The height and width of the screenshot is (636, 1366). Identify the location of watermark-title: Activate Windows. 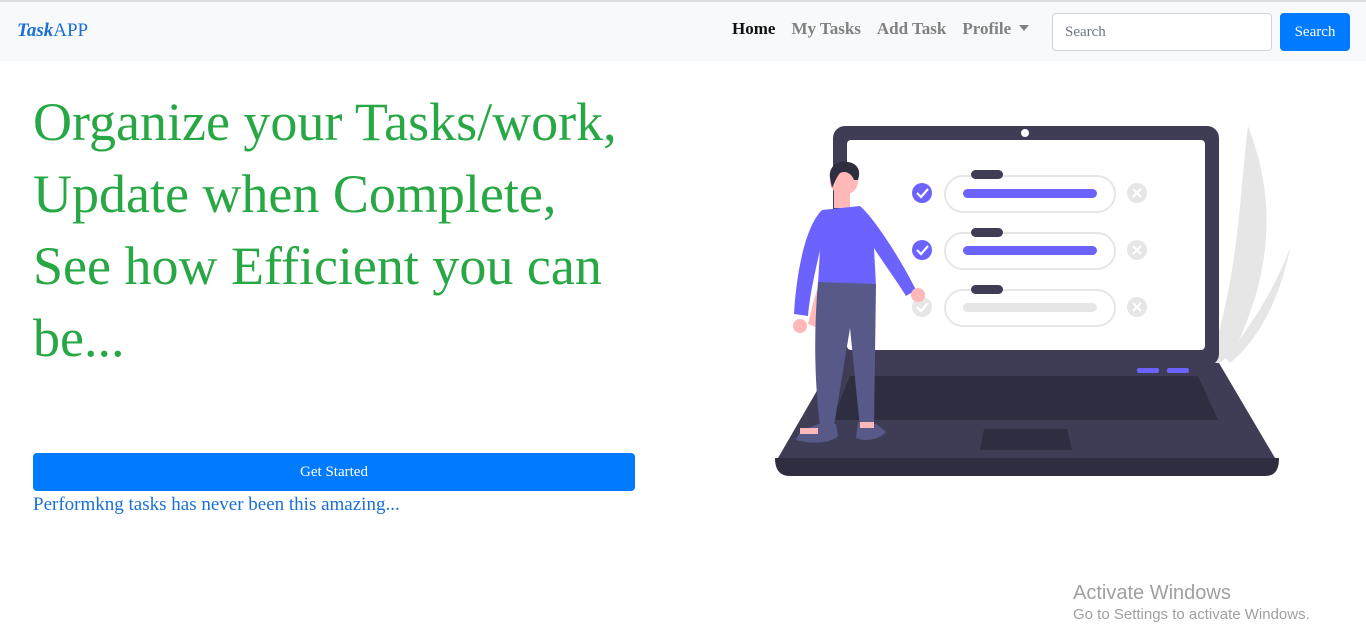
(1152, 593).